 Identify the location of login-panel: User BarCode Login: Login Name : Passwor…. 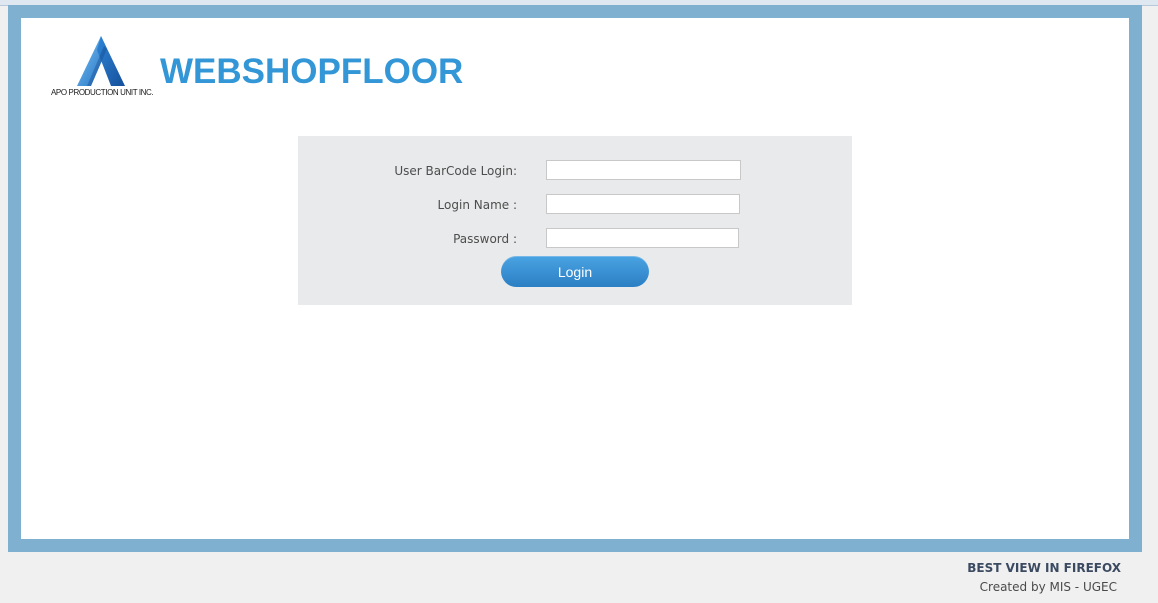
(575, 220).